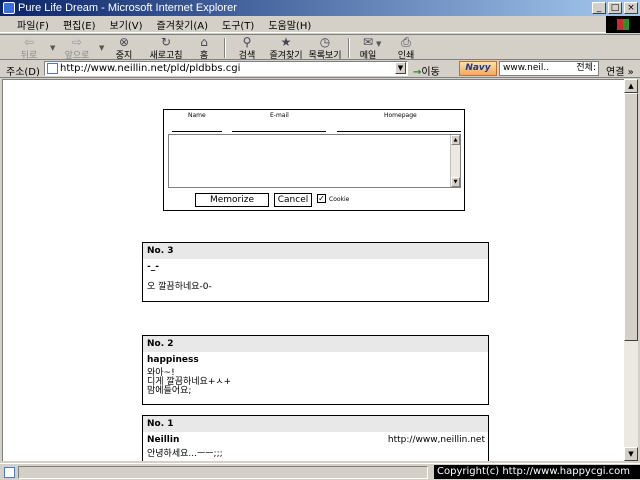 The height and width of the screenshot is (480, 640). What do you see at coordinates (101, 48) in the screenshot?
I see `forward-dropdown-icon: ▼` at bounding box center [101, 48].